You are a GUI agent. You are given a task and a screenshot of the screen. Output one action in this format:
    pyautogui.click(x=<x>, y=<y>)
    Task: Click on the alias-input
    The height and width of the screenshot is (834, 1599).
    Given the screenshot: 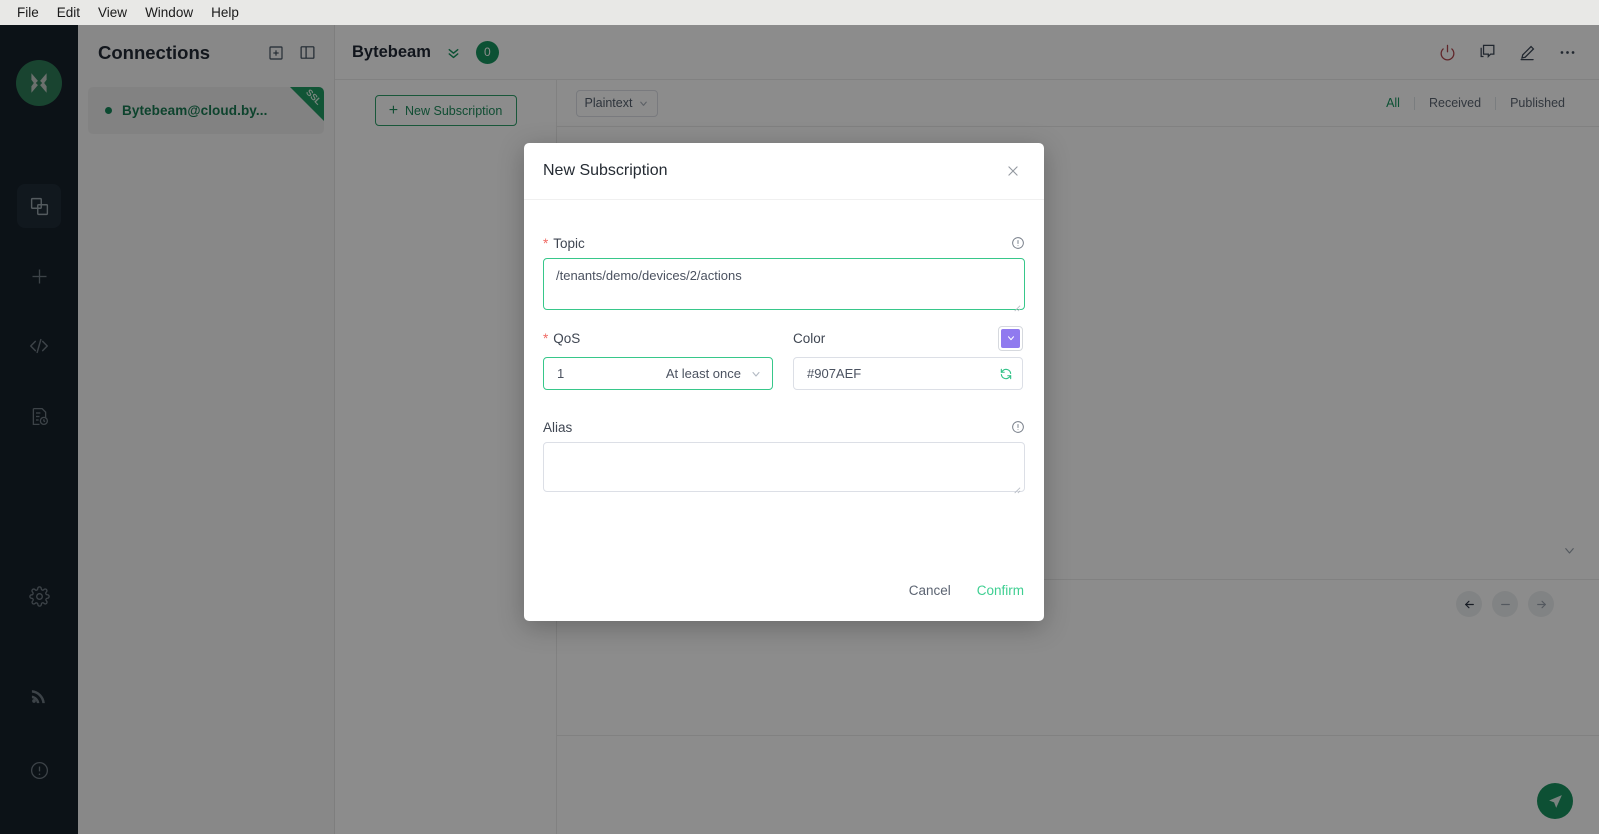 What is the action you would take?
    pyautogui.click(x=784, y=467)
    